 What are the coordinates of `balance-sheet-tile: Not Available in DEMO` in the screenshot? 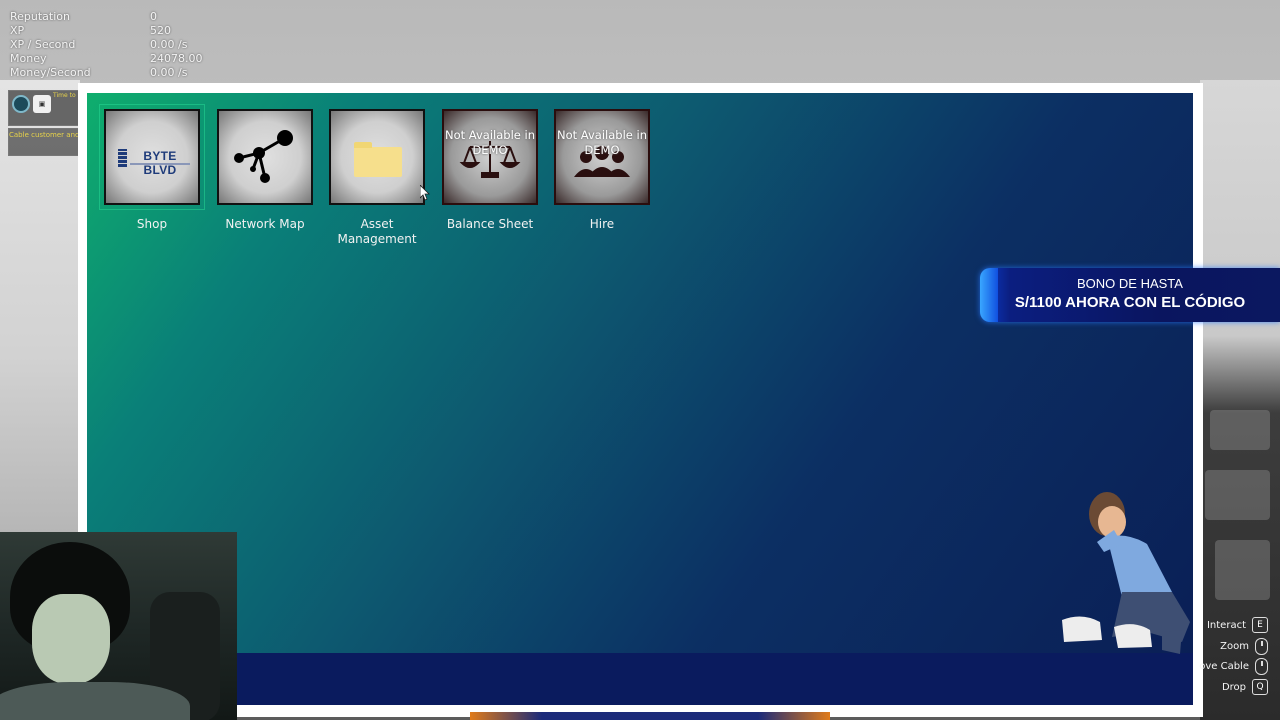 It's located at (490, 157).